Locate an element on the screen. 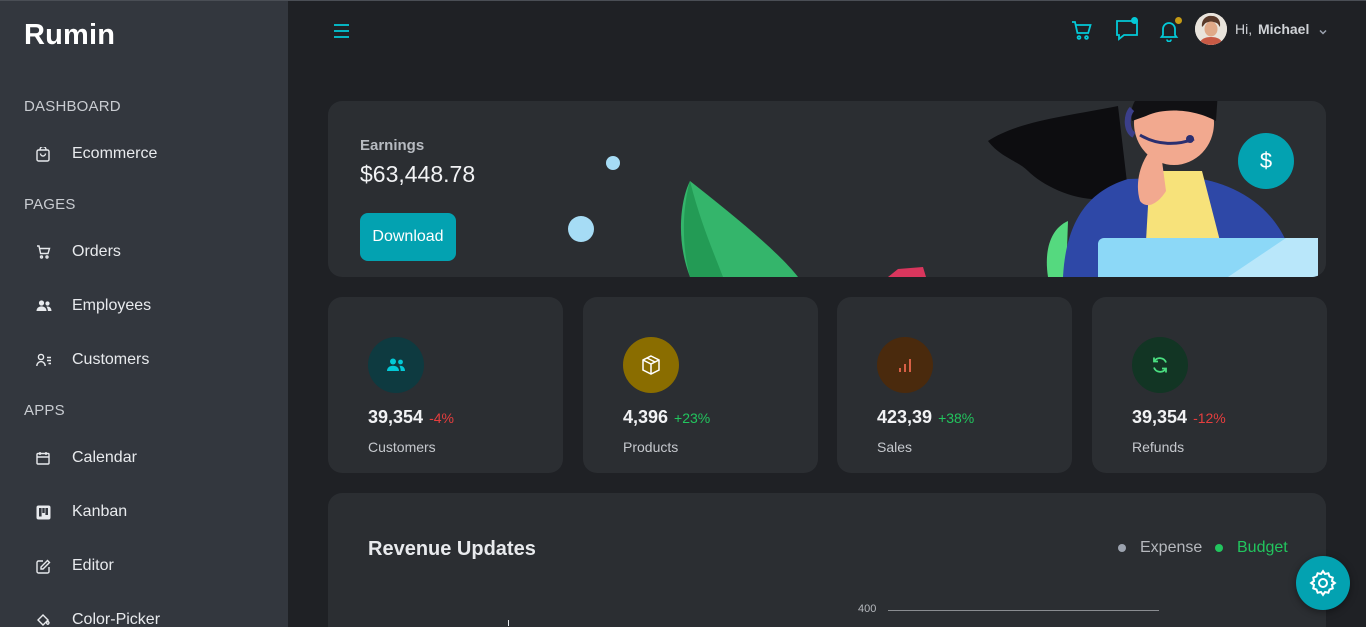 Image resolution: width=1366 pixels, height=627 pixels. avatar is located at coordinates (1211, 29).